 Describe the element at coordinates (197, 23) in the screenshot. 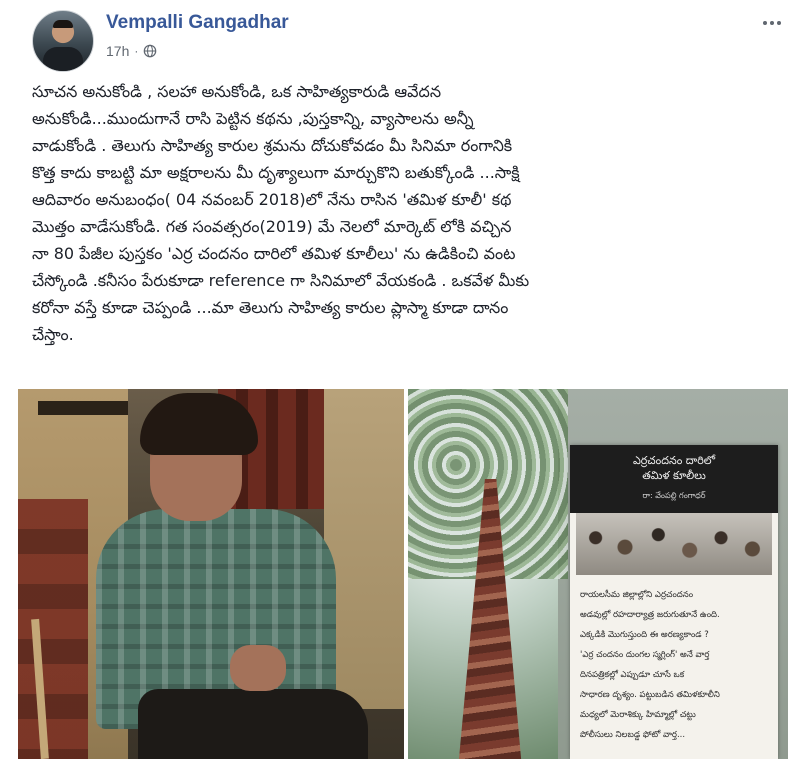

I see `author-name-link: Vempalli Gangadhar` at that location.